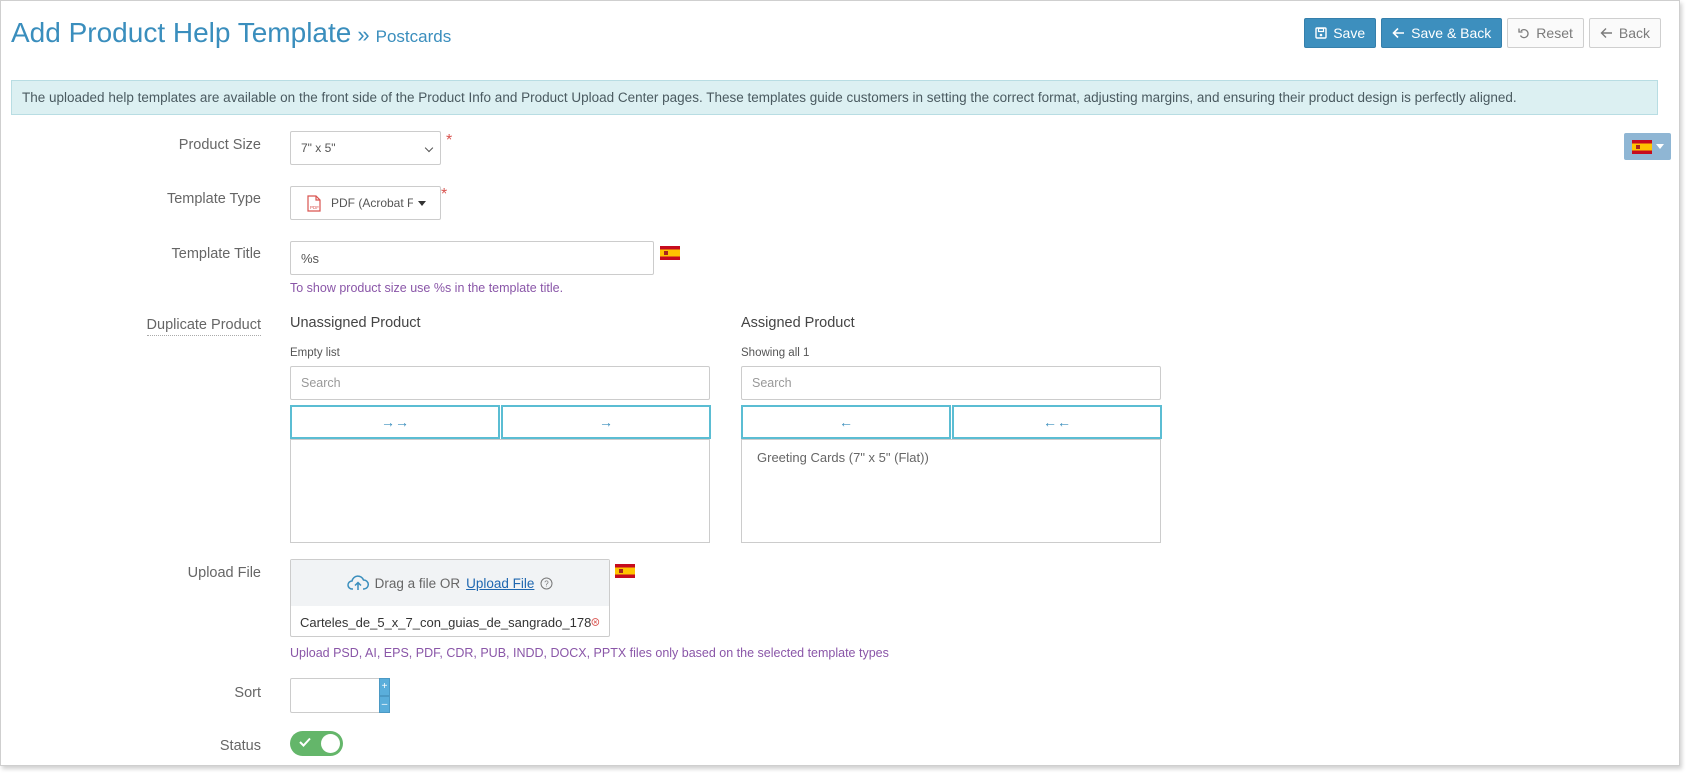 The height and width of the screenshot is (774, 1687). I want to click on status-toggle, so click(316, 743).